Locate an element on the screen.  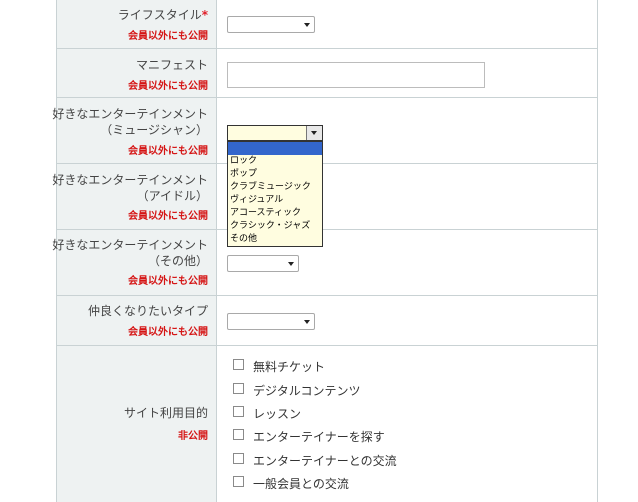
ent-idol-label-line1: 好きなエンターテインメント is located at coordinates (130, 180).